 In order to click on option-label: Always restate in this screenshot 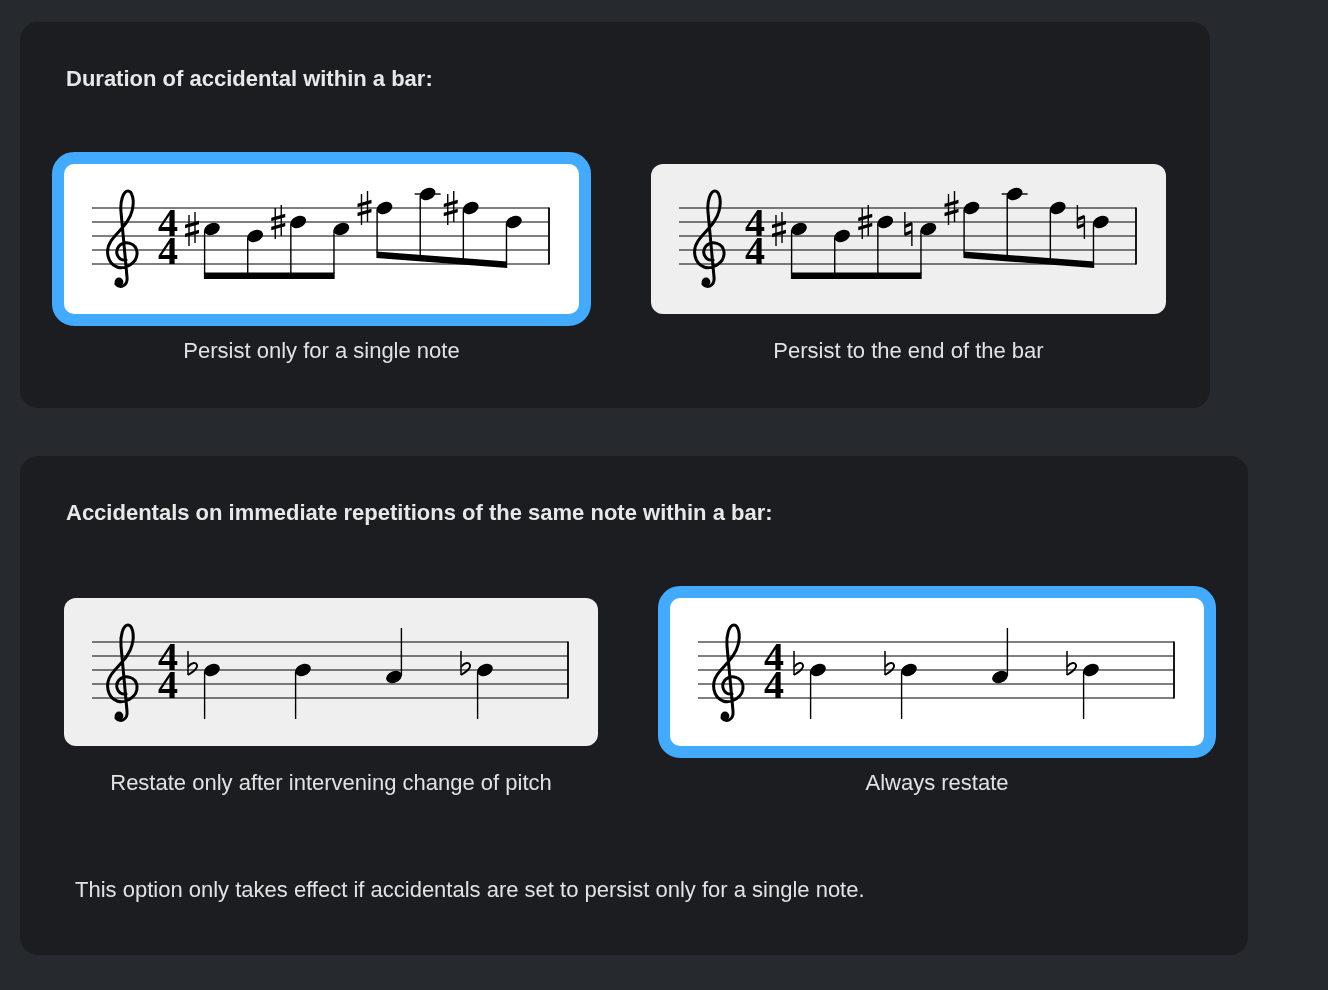, I will do `click(937, 783)`.